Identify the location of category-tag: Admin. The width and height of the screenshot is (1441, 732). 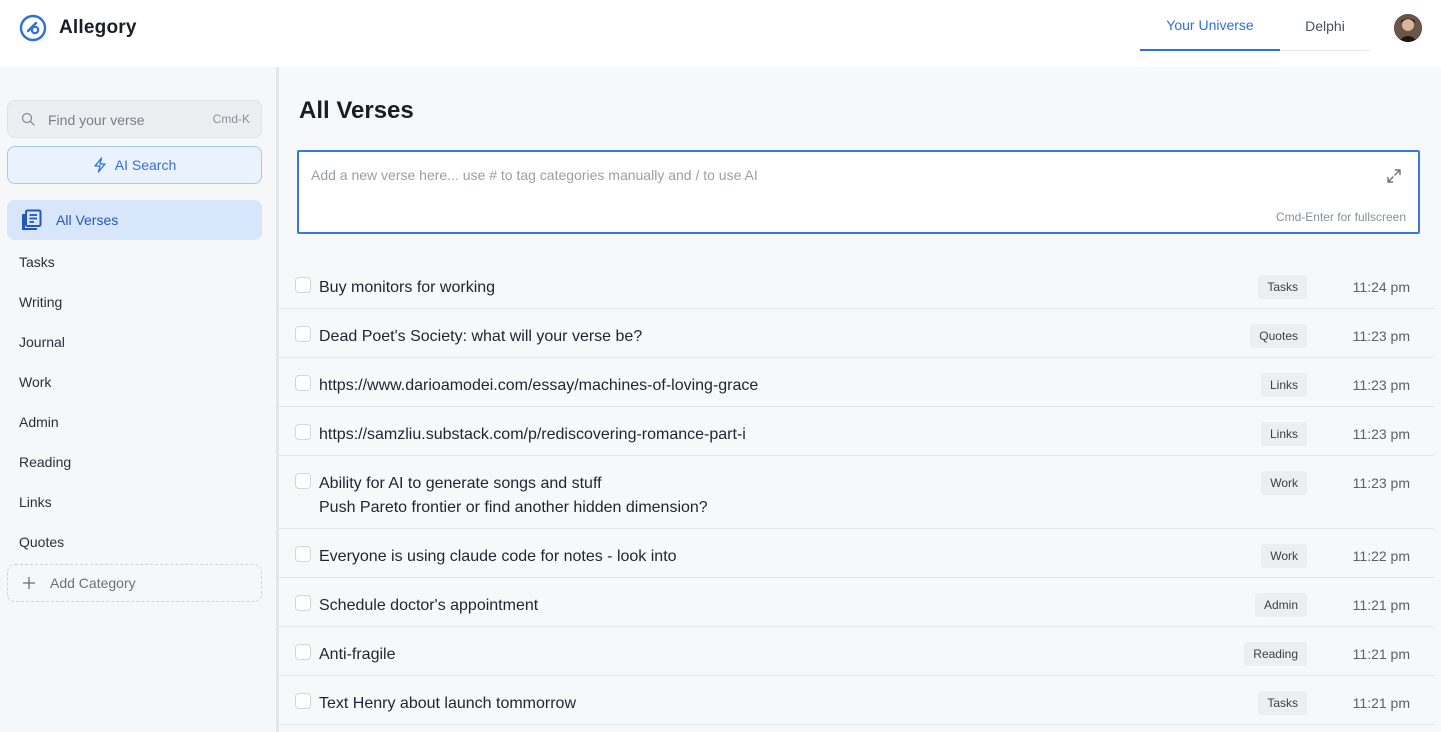
(1280, 605).